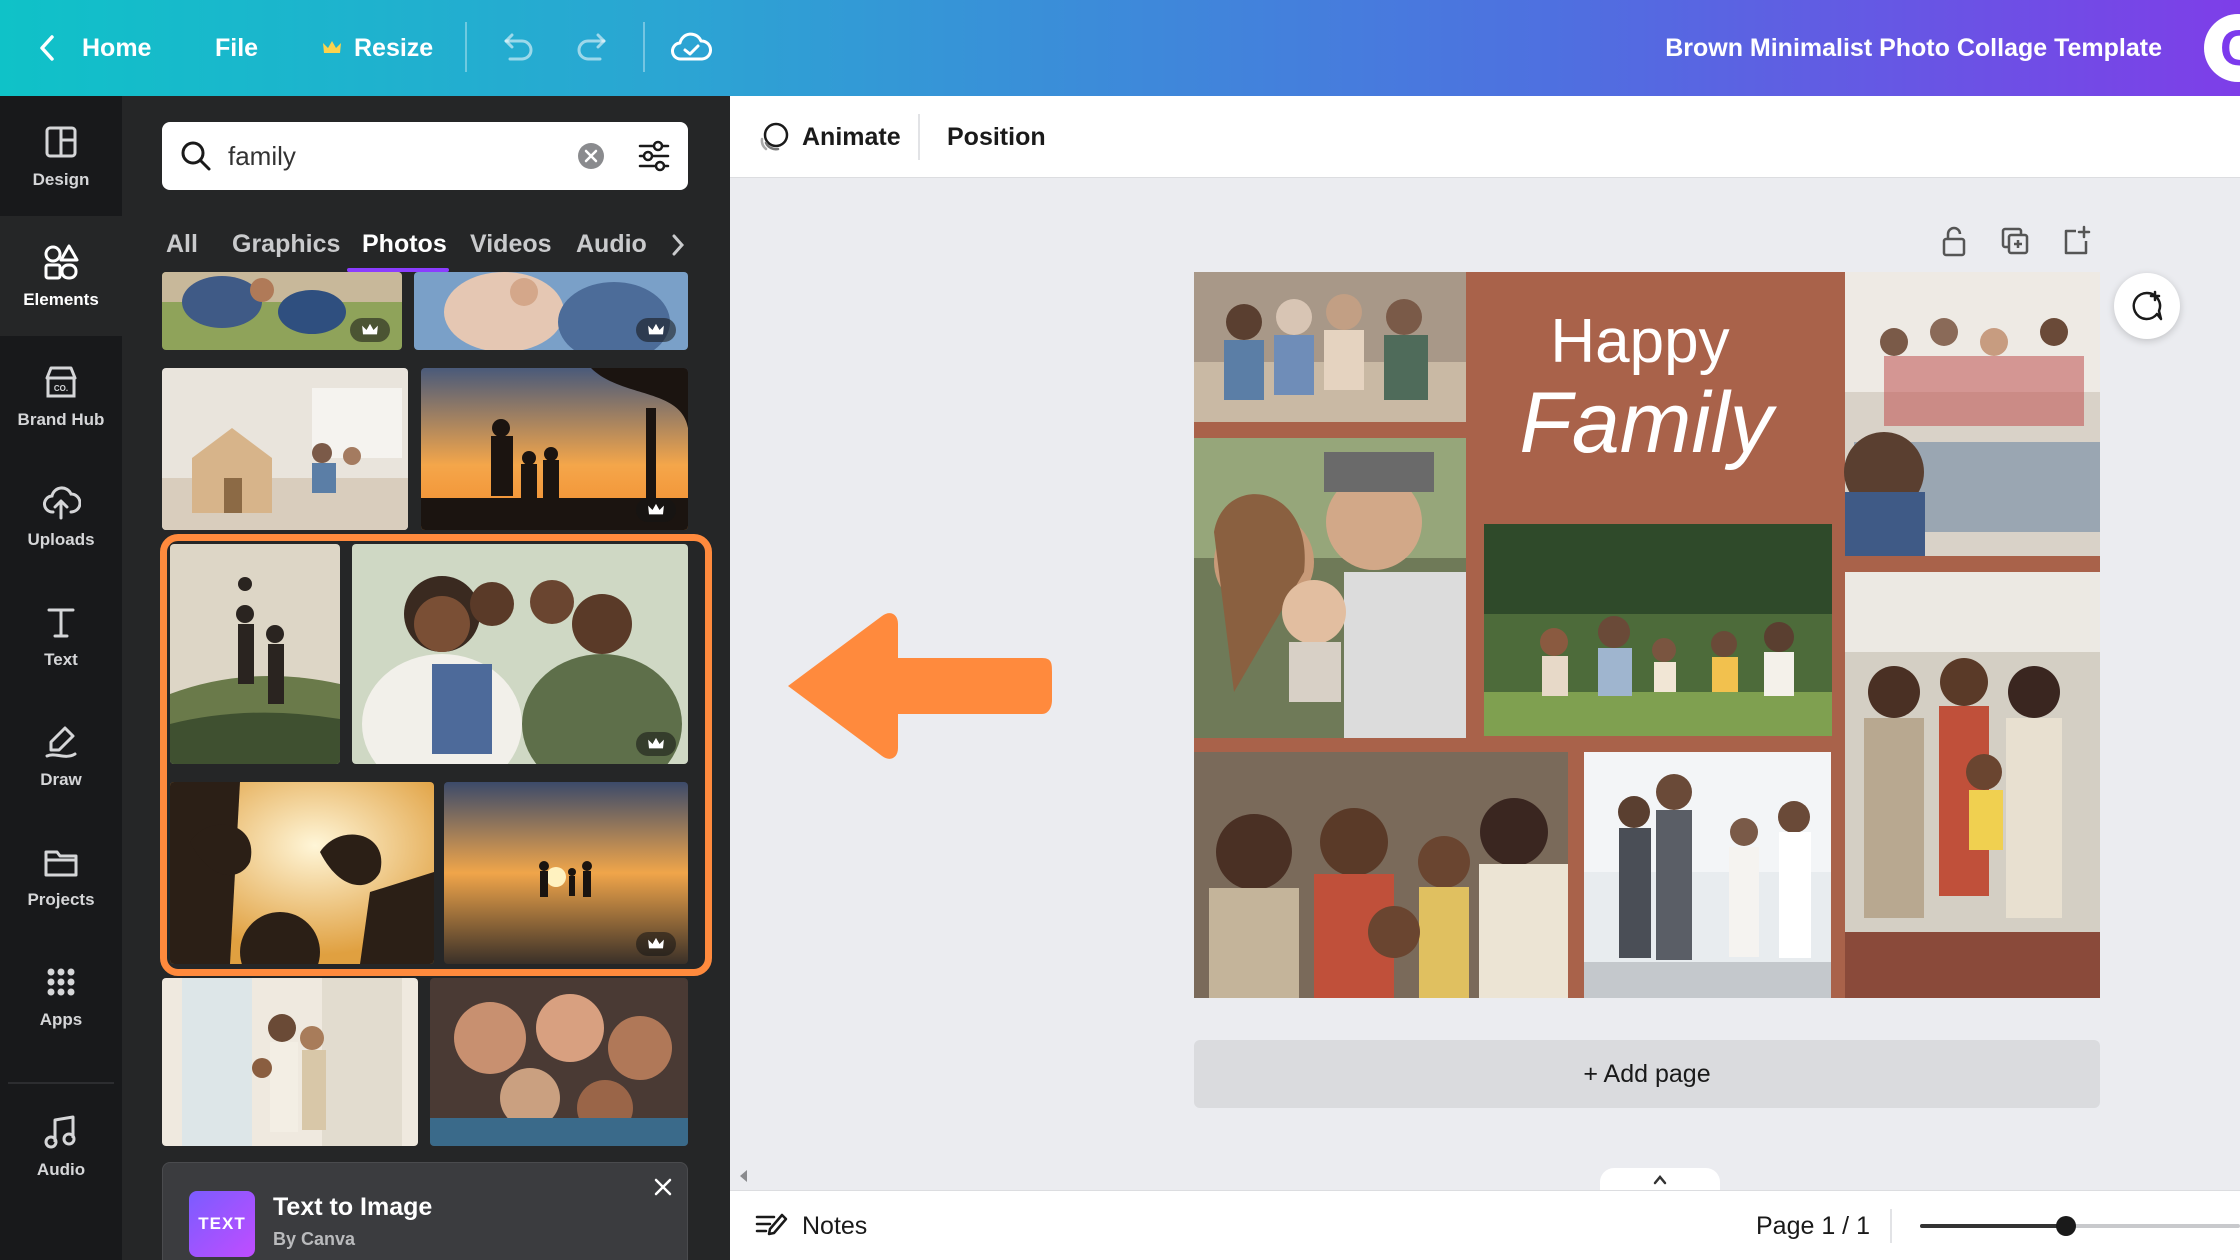 This screenshot has width=2240, height=1260. Describe the element at coordinates (663, 1187) in the screenshot. I see `close-icon` at that location.